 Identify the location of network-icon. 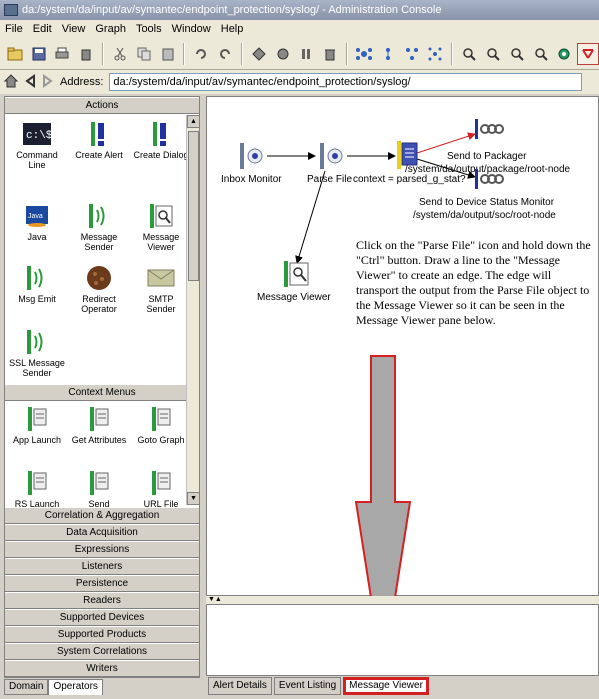
(364, 54).